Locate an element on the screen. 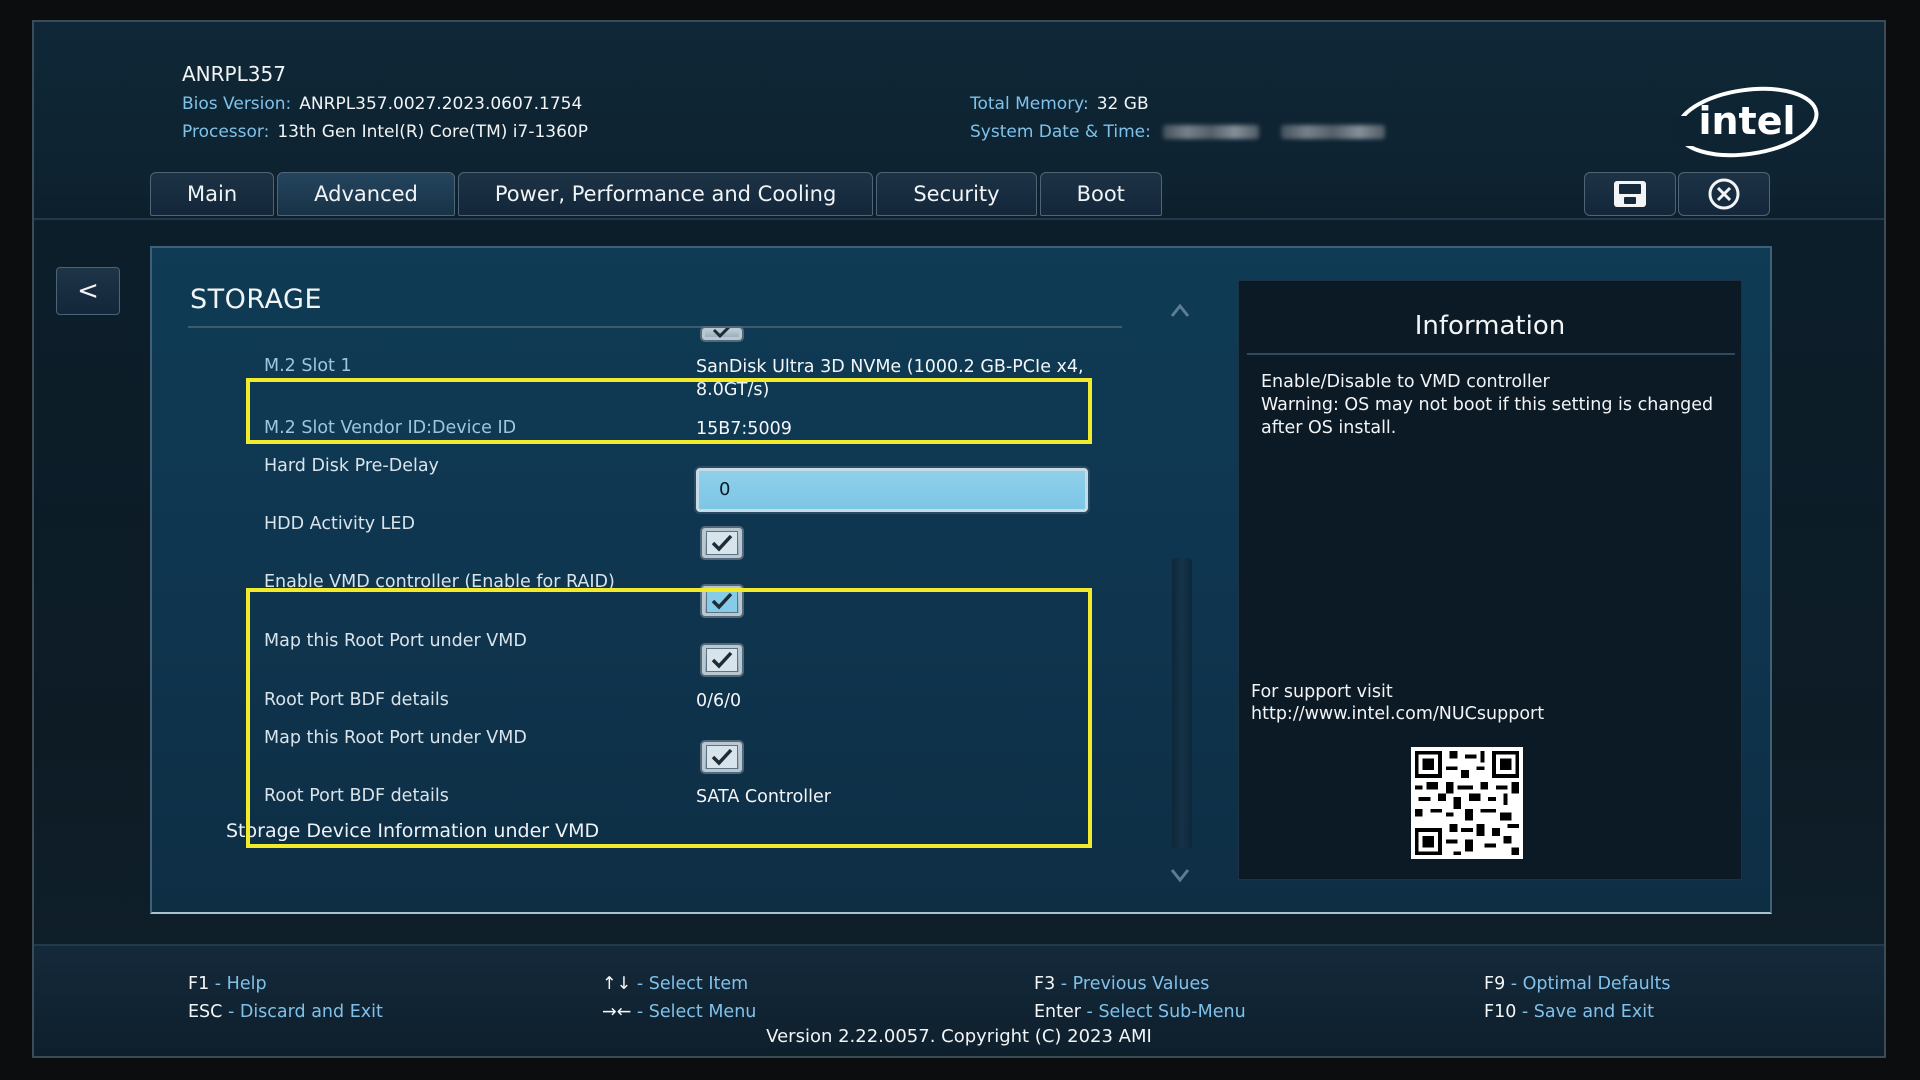  save-button is located at coordinates (1630, 194).